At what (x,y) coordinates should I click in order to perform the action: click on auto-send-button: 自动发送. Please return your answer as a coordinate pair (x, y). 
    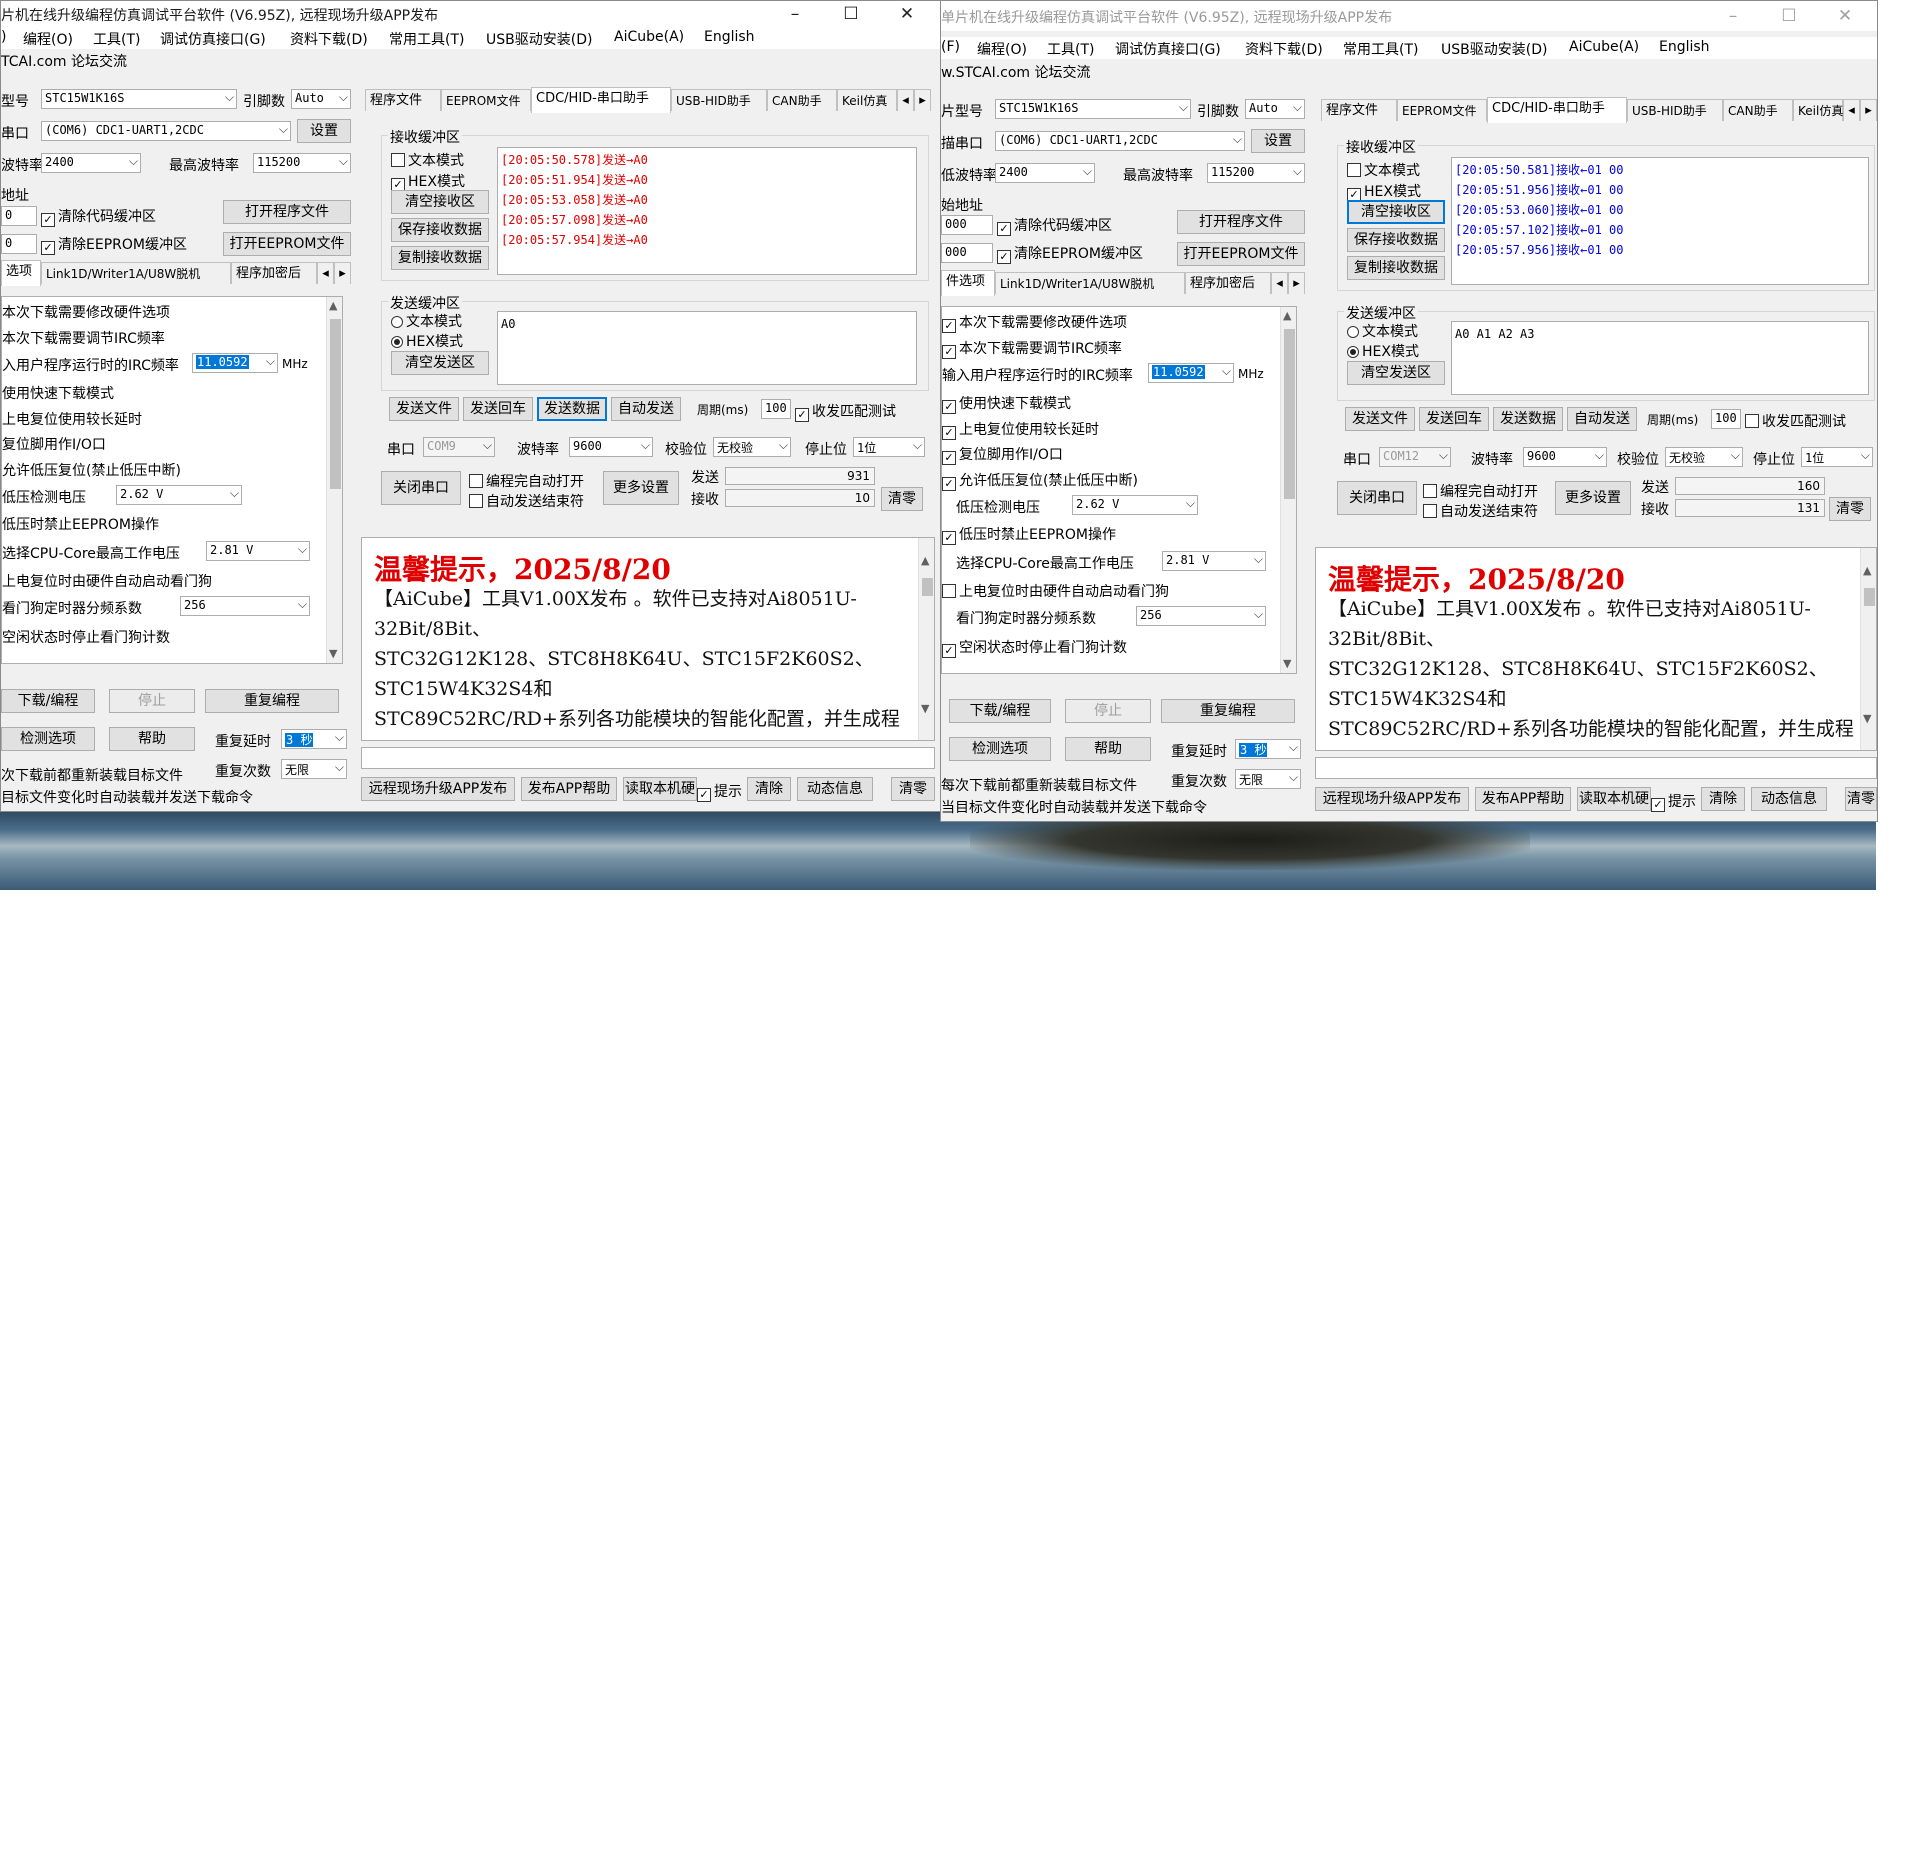
    Looking at the image, I should click on (1602, 419).